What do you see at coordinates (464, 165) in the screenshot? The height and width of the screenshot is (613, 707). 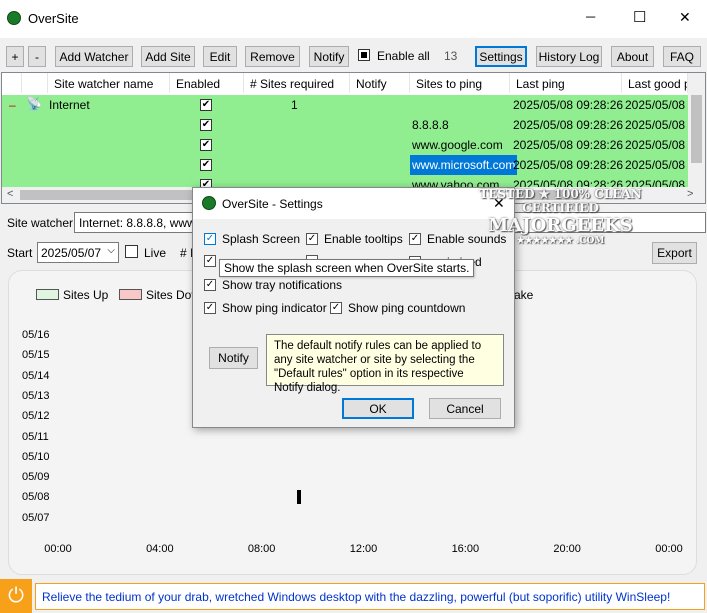 I see `site-to-ping-selected: www.microsoft.com` at bounding box center [464, 165].